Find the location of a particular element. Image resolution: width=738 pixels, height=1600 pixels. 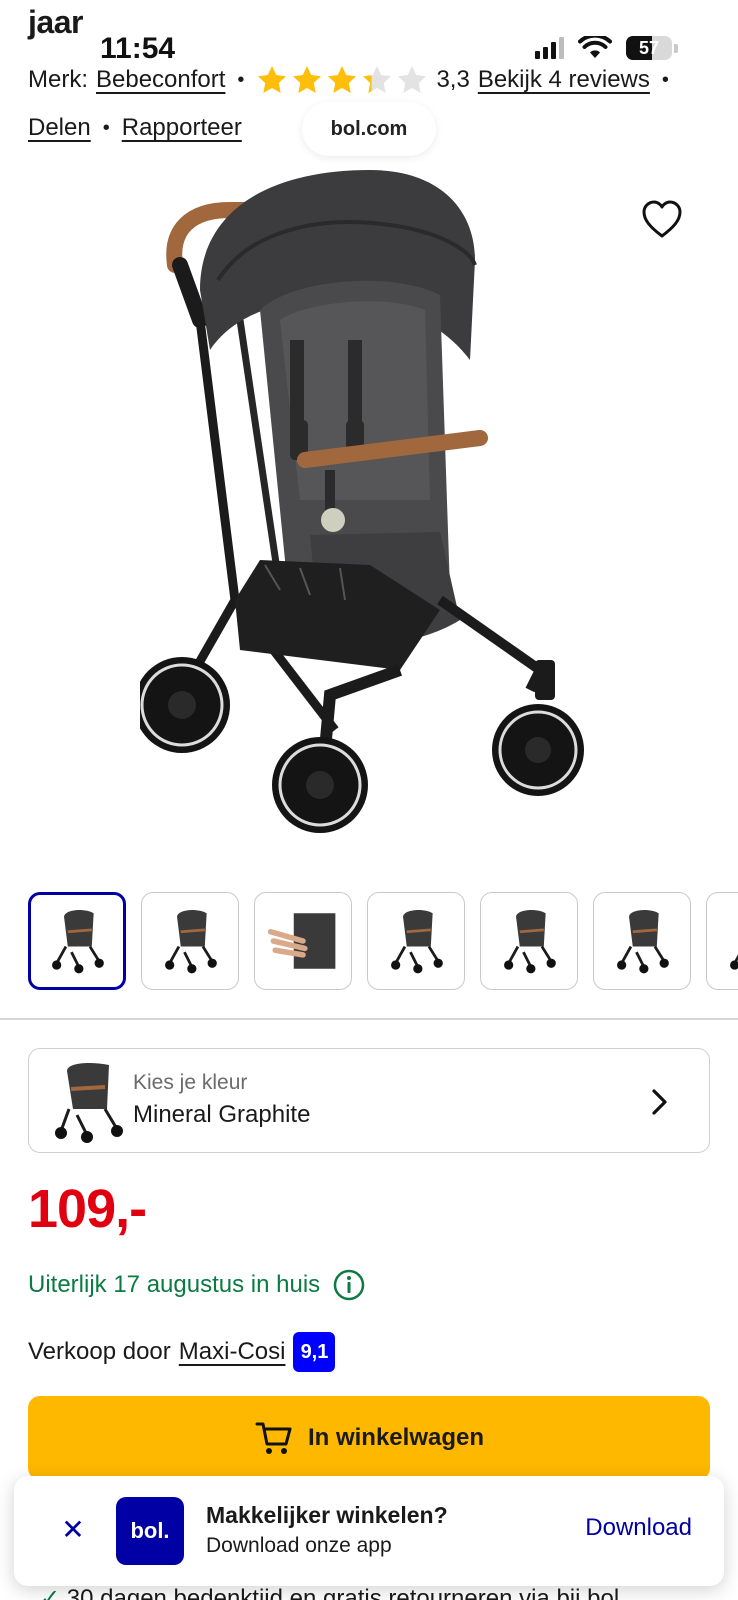

image-thumbnail-strip is located at coordinates (383, 942).